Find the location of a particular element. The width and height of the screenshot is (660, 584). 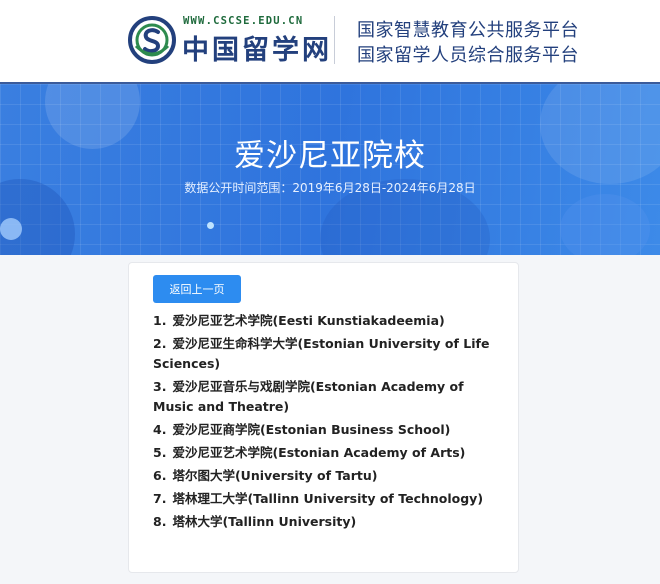

list-item: 4. 爱沙尼亚商学院(Estonian Business School) is located at coordinates (328, 430).